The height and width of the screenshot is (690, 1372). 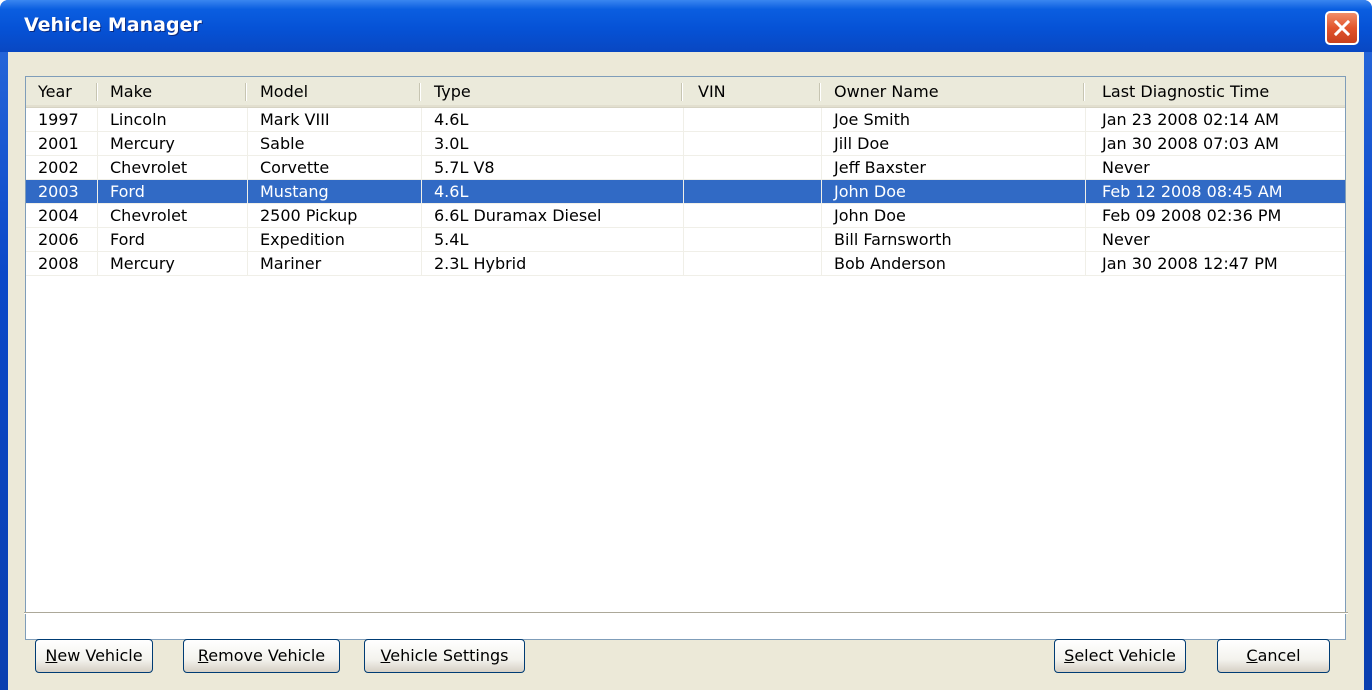 What do you see at coordinates (752, 92) in the screenshot?
I see `column-header-vin: VIN` at bounding box center [752, 92].